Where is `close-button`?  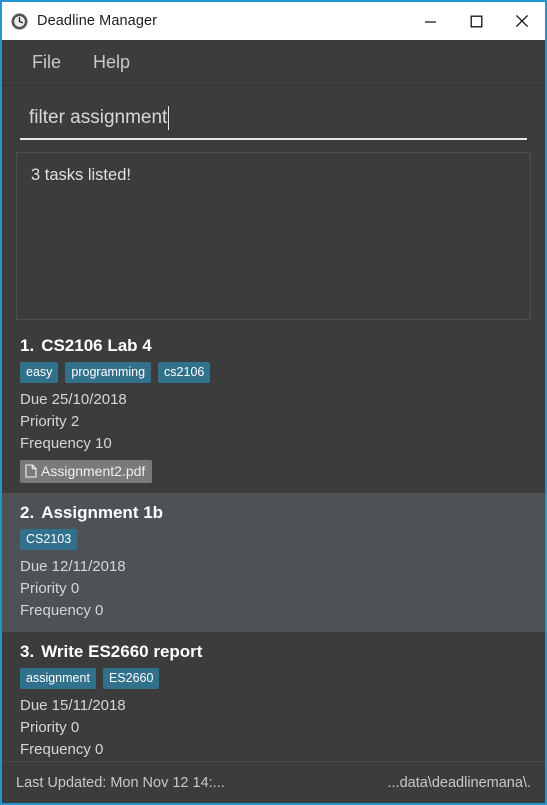 close-button is located at coordinates (522, 21).